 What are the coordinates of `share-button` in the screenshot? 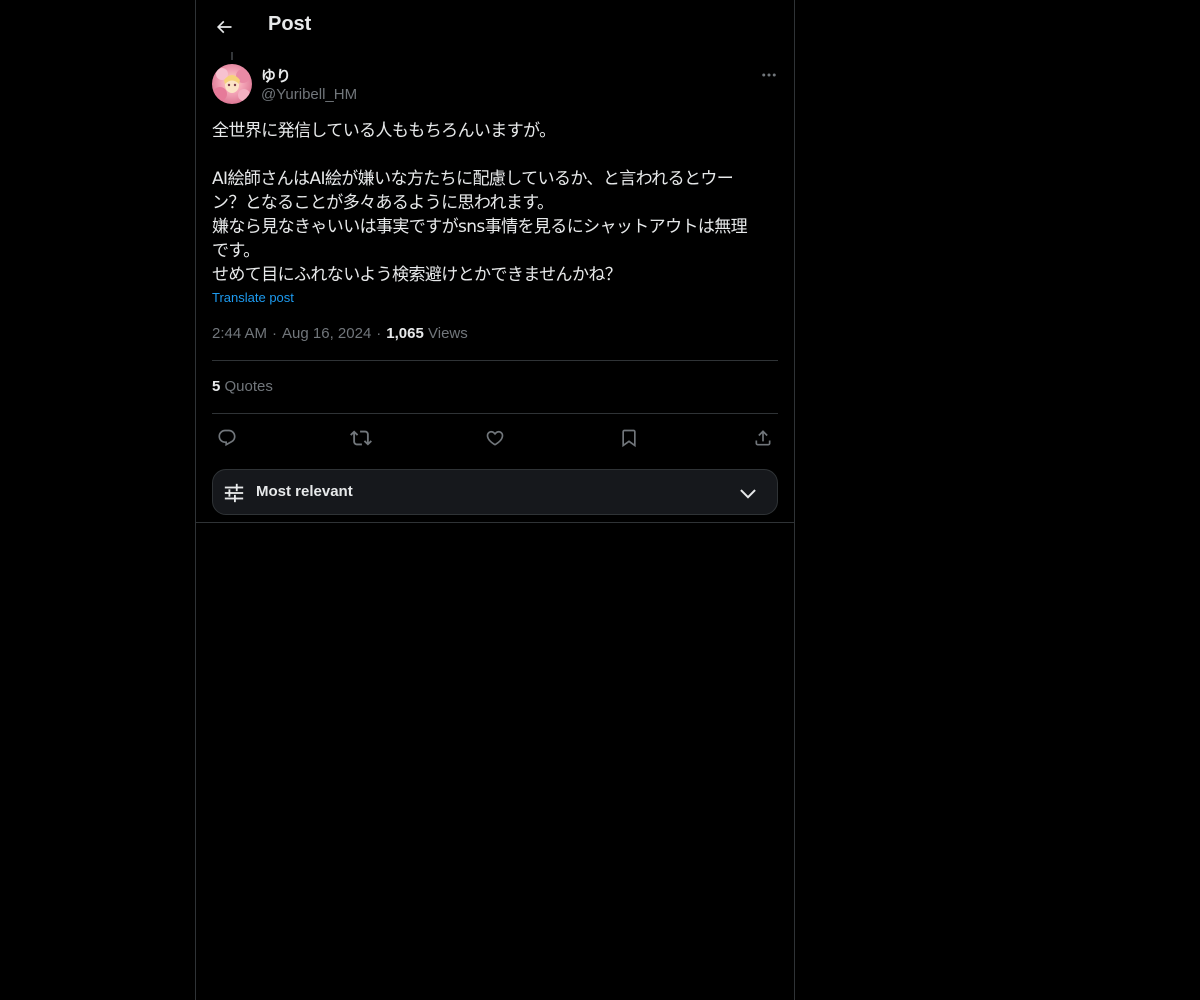 It's located at (763, 438).